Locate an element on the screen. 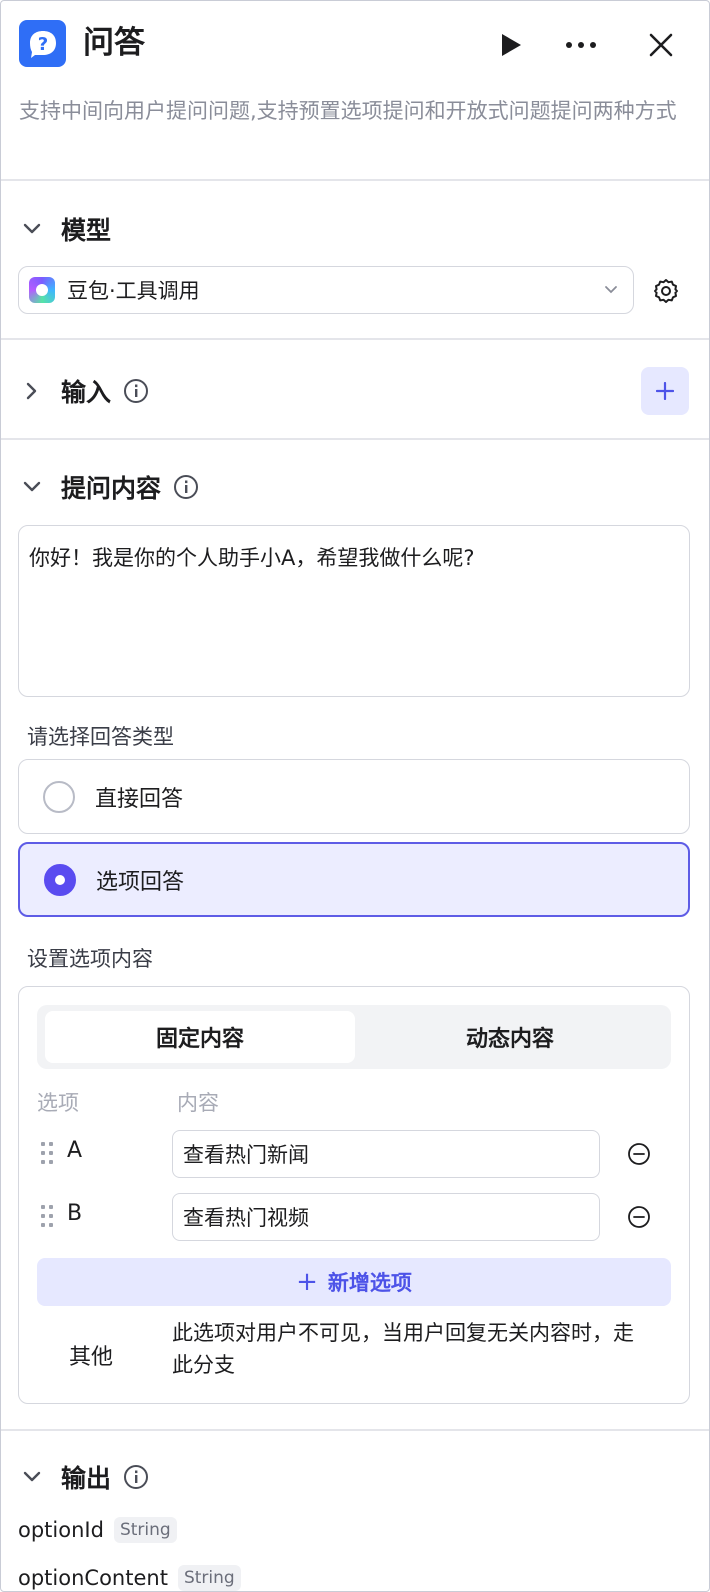 The width and height of the screenshot is (710, 1592). output-field: optionContent String is located at coordinates (129, 1576).